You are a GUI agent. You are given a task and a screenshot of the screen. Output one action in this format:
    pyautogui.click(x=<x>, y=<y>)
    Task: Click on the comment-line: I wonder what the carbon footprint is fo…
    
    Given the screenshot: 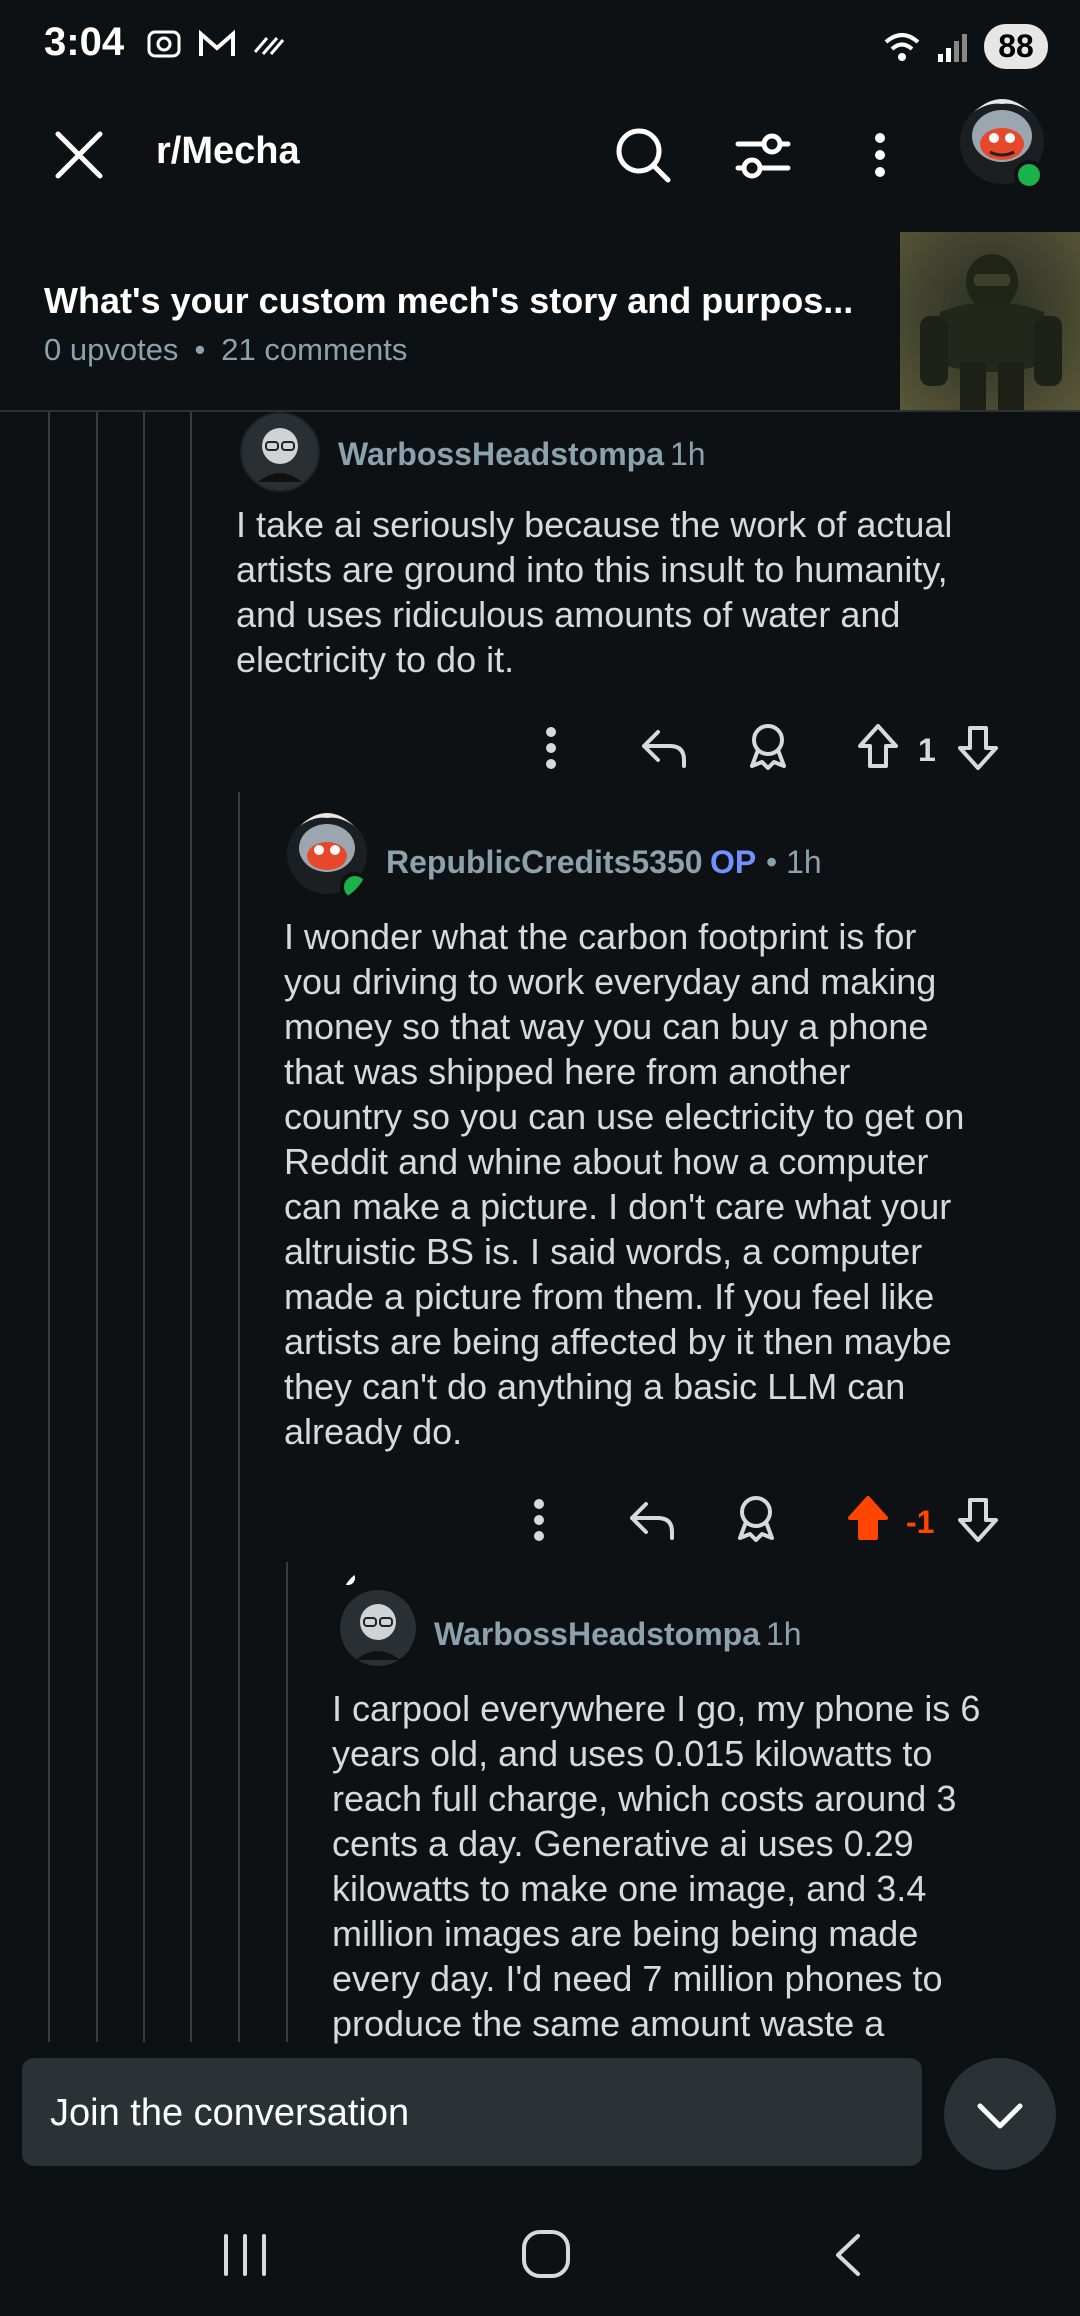 What is the action you would take?
    pyautogui.click(x=600, y=936)
    